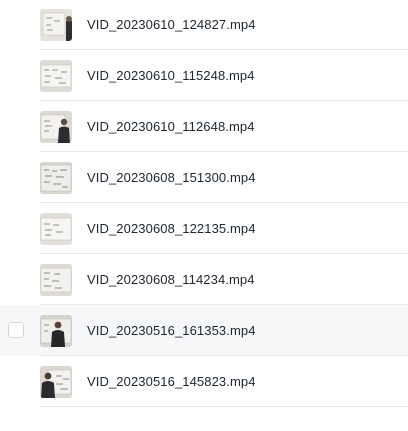 The height and width of the screenshot is (431, 408). Describe the element at coordinates (224, 406) in the screenshot. I see `row-divider` at that location.